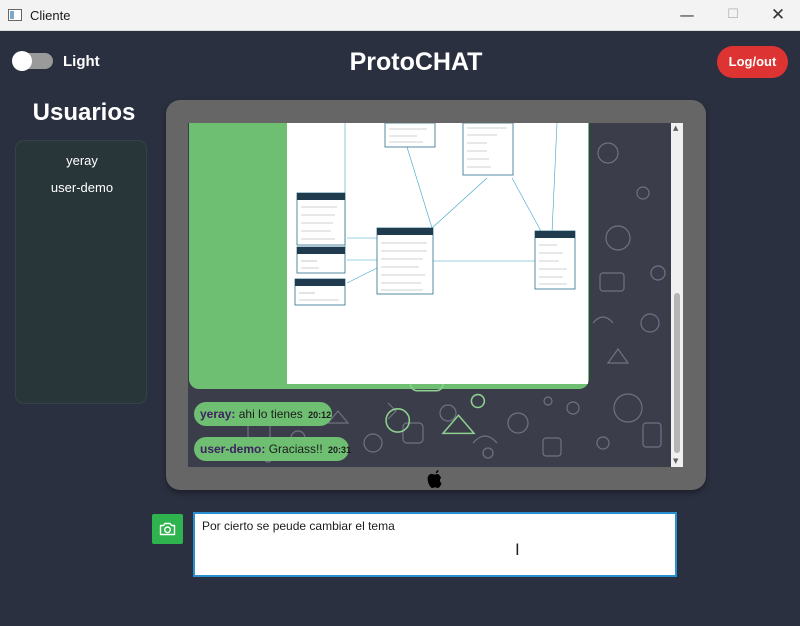 The height and width of the screenshot is (626, 800). I want to click on scroll-up-arrow-icon: ▲, so click(675, 128).